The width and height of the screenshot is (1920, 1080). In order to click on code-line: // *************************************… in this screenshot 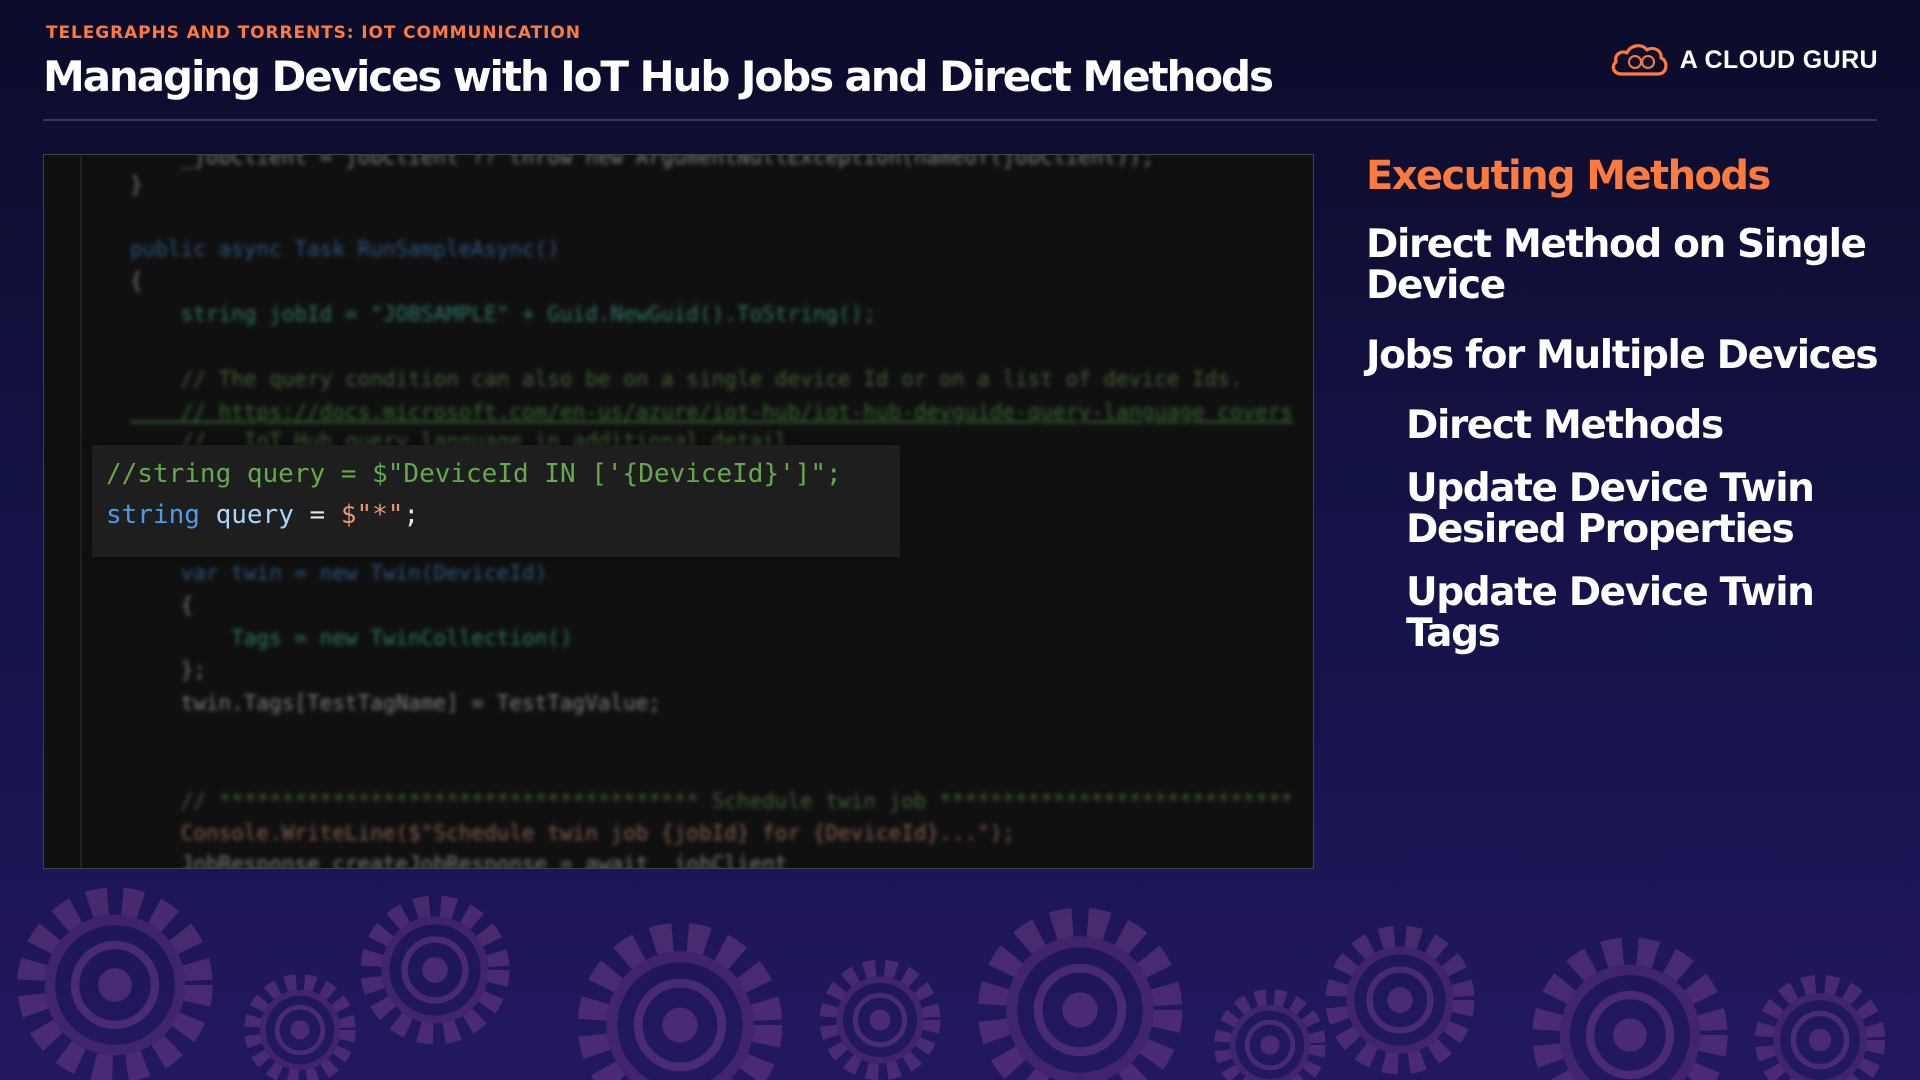, I will do `click(712, 801)`.